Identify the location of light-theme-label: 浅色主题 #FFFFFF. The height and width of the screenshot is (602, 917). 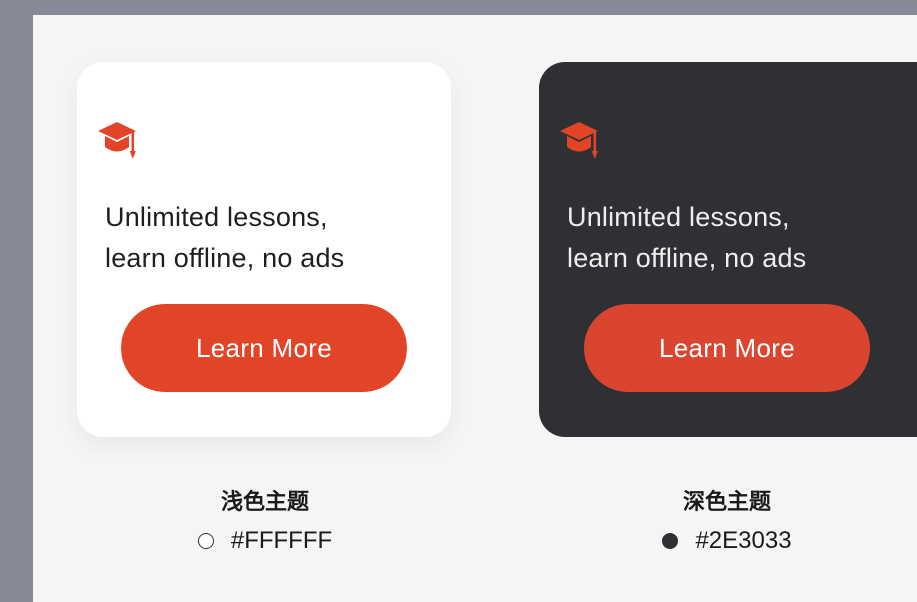
(265, 522).